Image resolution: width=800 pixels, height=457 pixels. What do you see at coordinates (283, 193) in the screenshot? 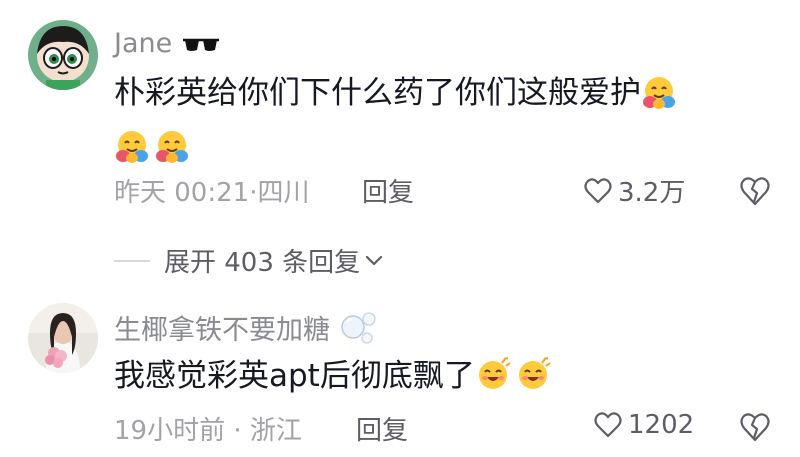
I see `comment-location: 四川` at bounding box center [283, 193].